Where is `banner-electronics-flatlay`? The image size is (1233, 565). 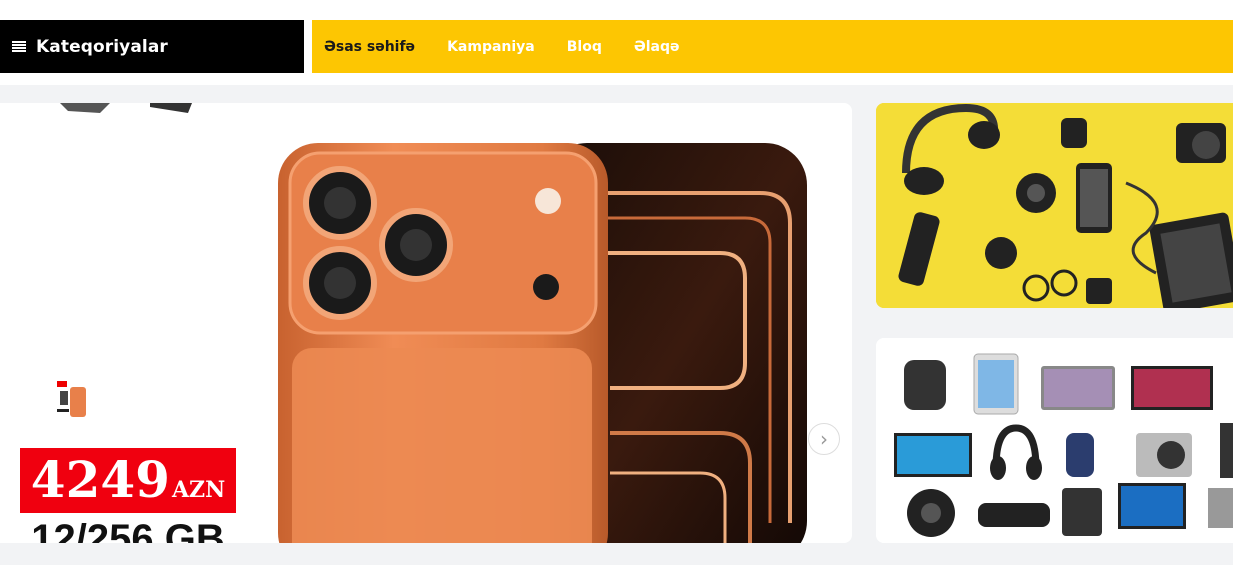
banner-electronics-flatlay is located at coordinates (1054, 205).